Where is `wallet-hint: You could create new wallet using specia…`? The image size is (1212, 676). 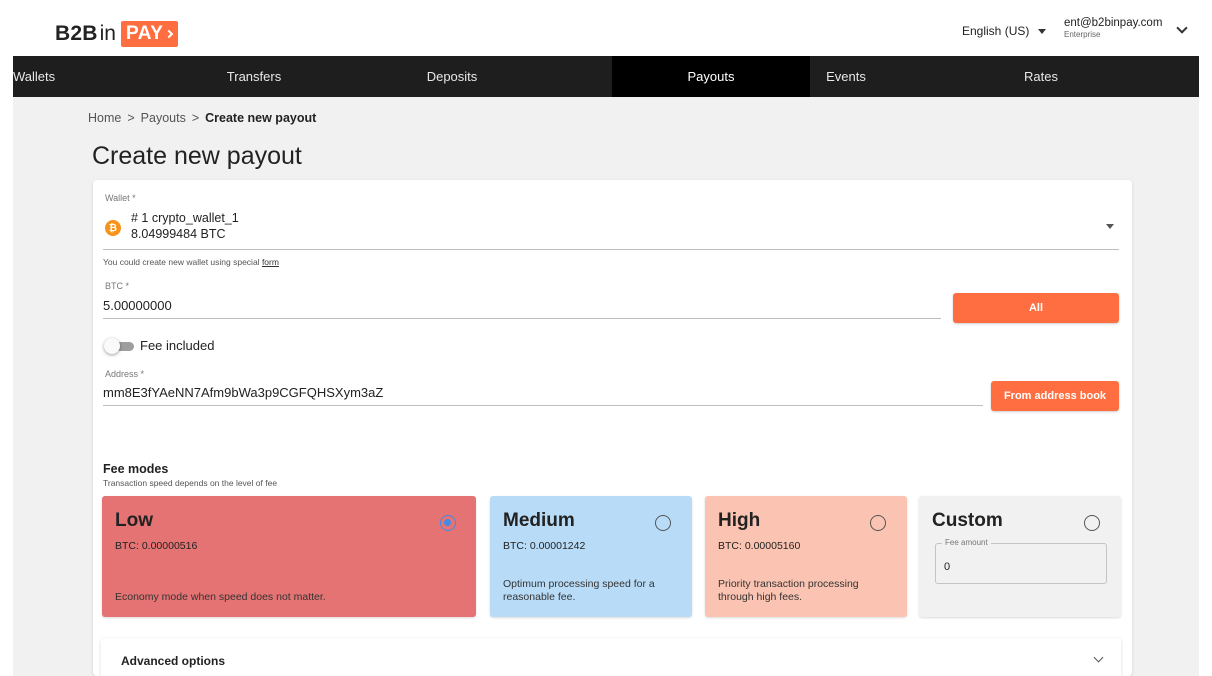 wallet-hint: You could create new wallet using specia… is located at coordinates (191, 262).